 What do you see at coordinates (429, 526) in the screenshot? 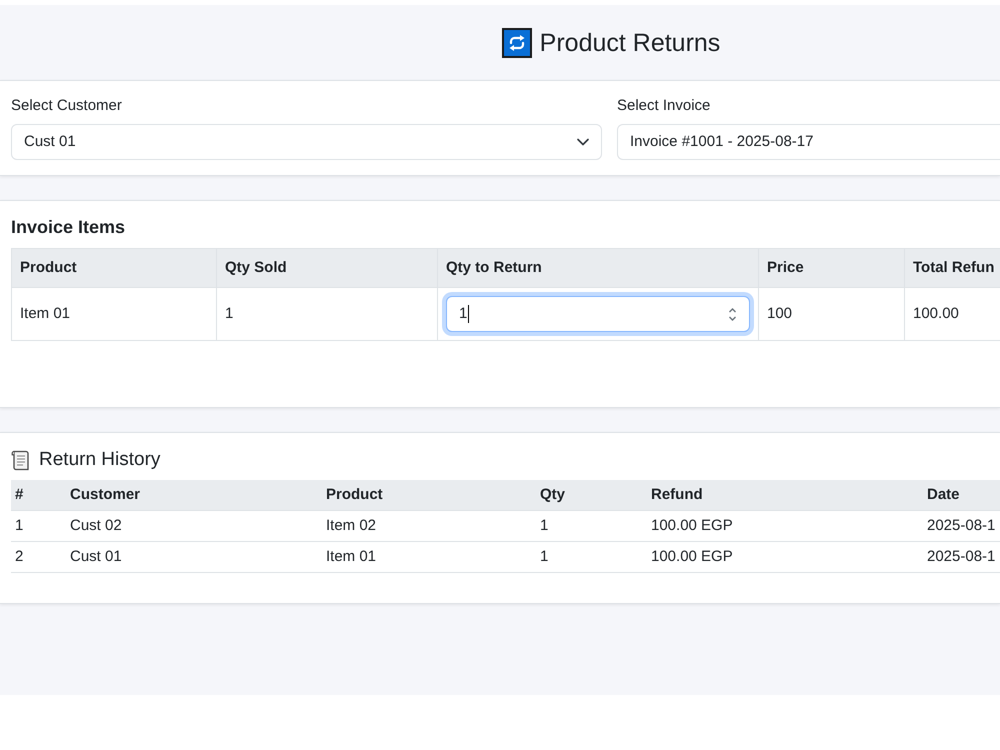
I see `table-cell: Item 02` at bounding box center [429, 526].